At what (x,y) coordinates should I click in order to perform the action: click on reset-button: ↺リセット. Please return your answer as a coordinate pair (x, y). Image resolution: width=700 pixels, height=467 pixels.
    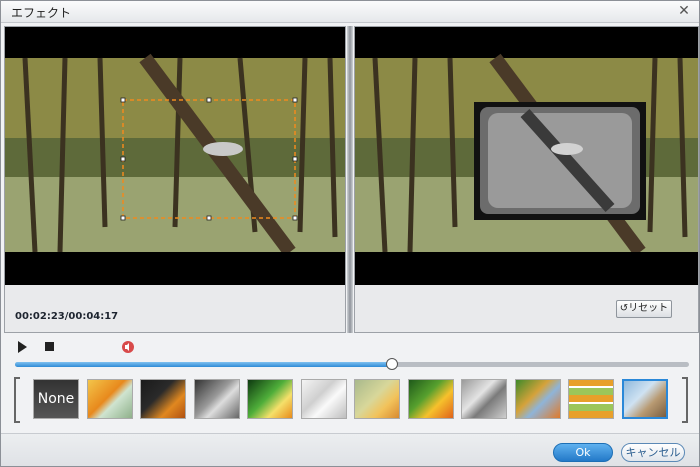
    Looking at the image, I should click on (644, 309).